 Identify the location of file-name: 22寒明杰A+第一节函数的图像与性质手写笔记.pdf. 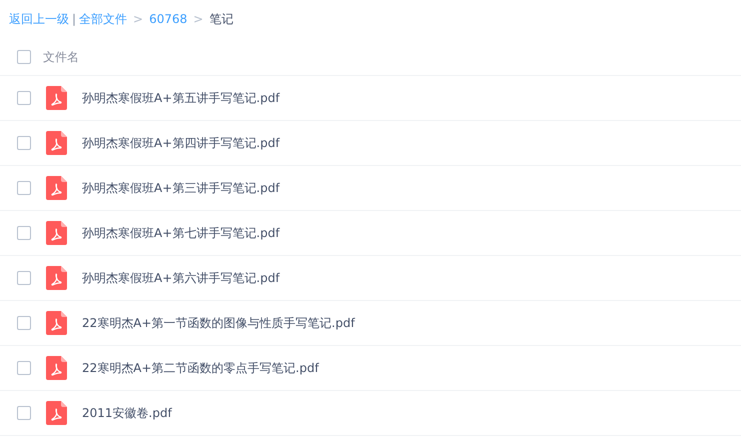
(218, 323).